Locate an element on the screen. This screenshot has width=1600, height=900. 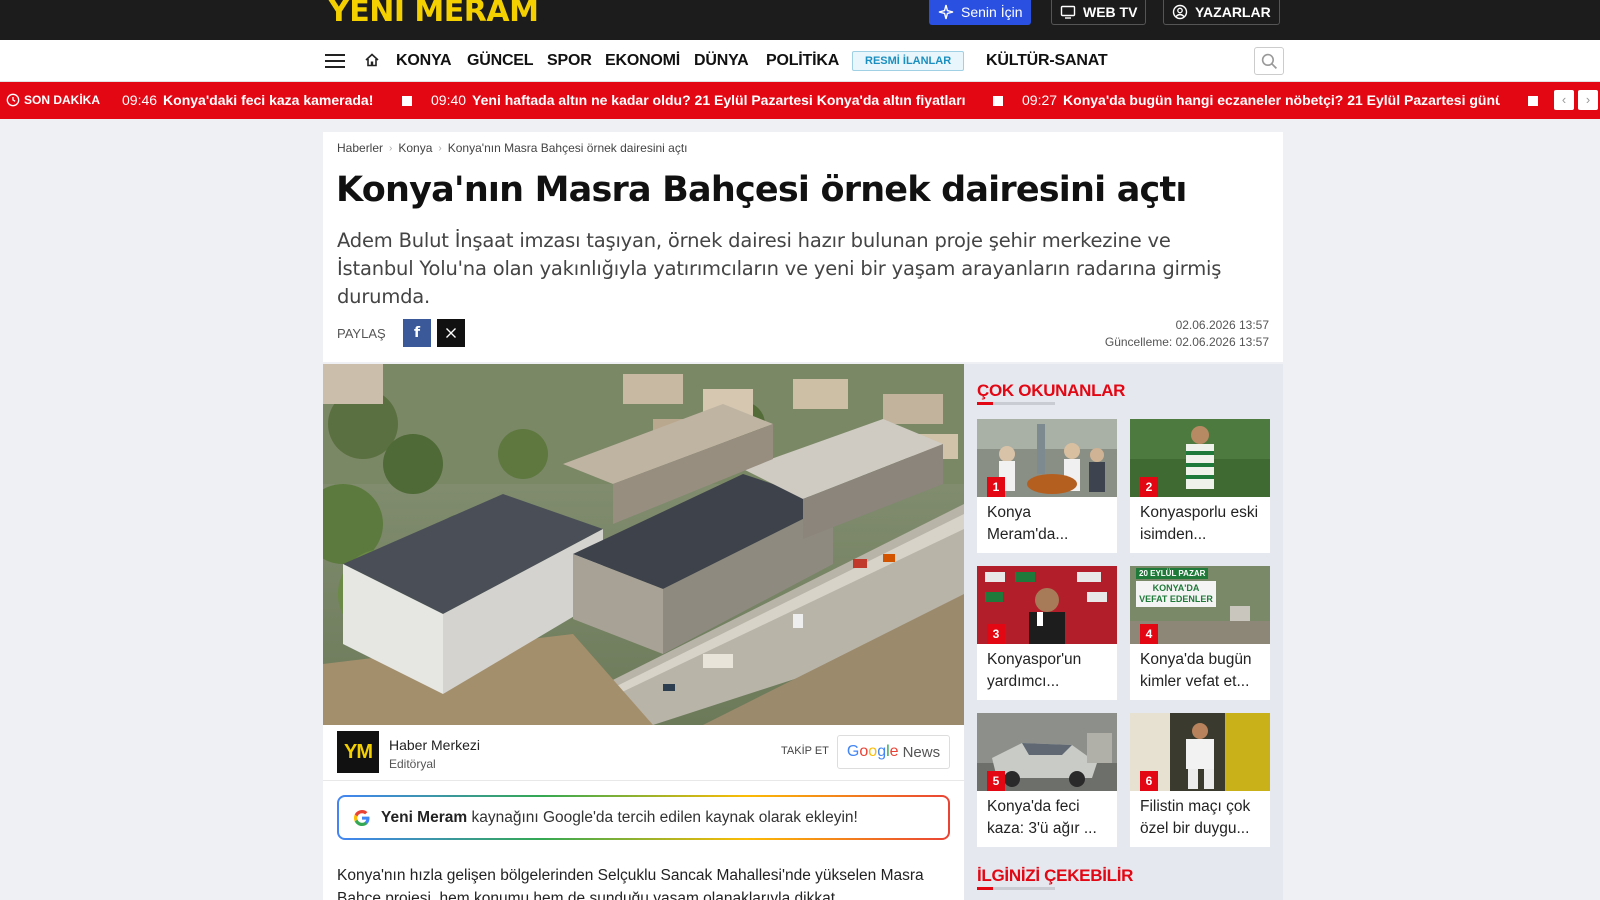
author-avatar: YM is located at coordinates (358, 752).